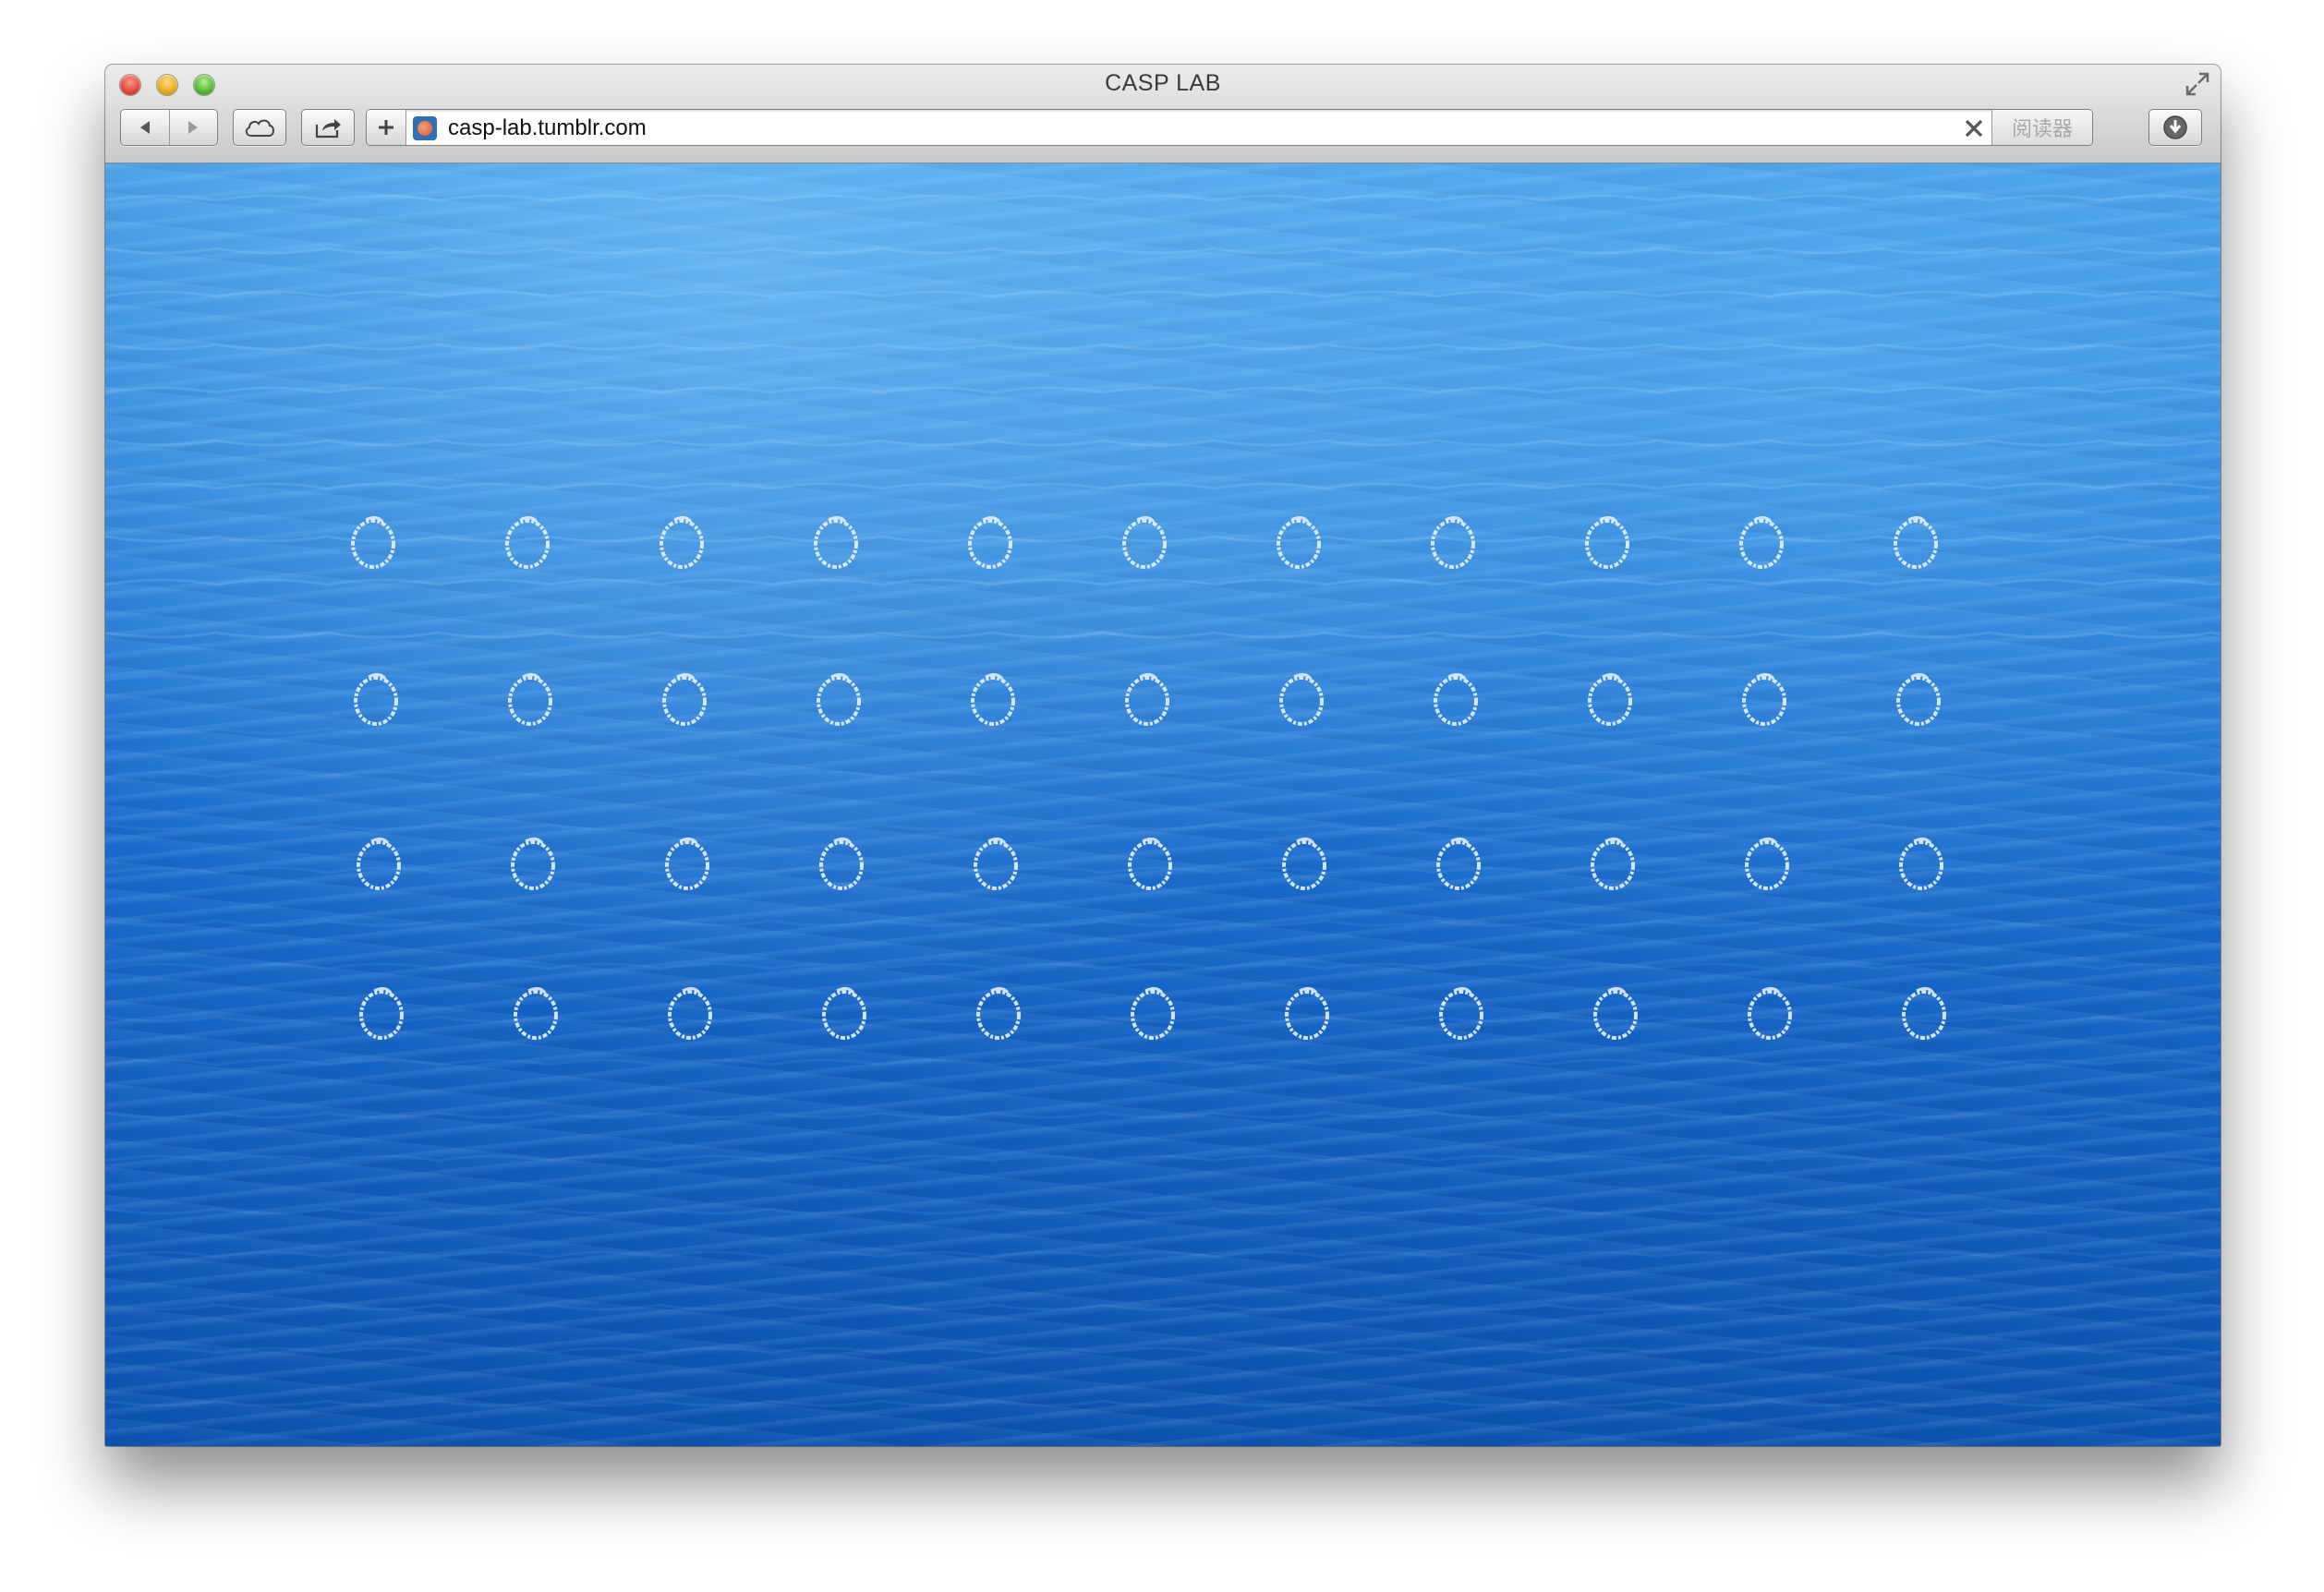 This screenshot has height=1592, width=2324. I want to click on back-button, so click(145, 128).